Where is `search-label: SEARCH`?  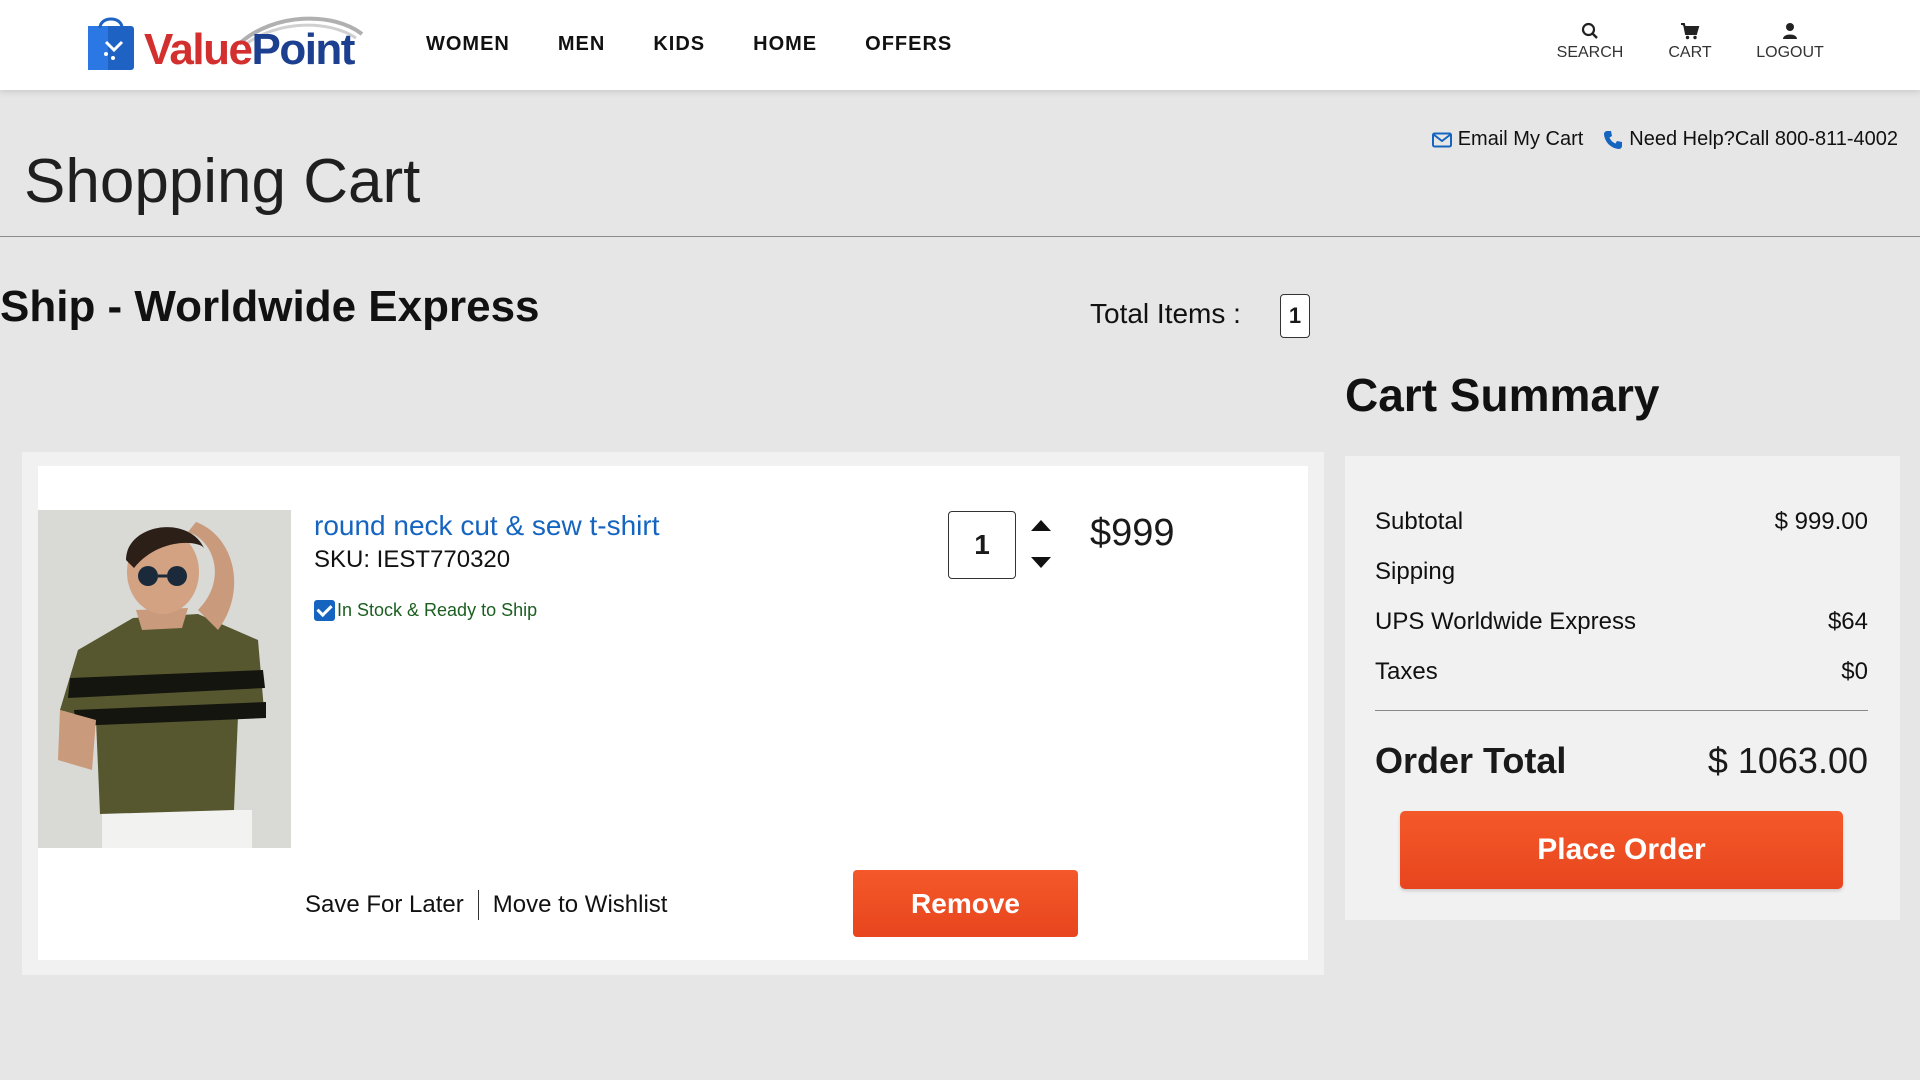
search-label: SEARCH is located at coordinates (1590, 52).